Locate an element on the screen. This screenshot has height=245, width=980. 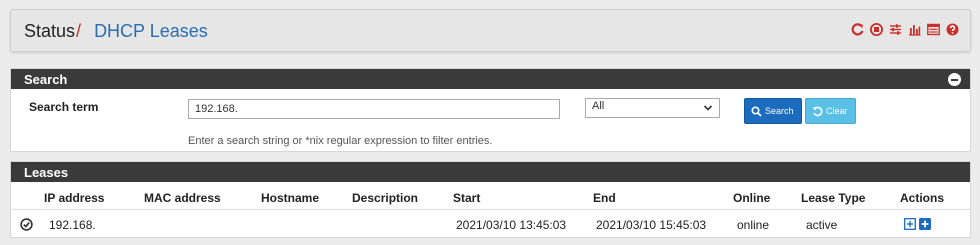
settings-sliders-icon is located at coordinates (895, 29).